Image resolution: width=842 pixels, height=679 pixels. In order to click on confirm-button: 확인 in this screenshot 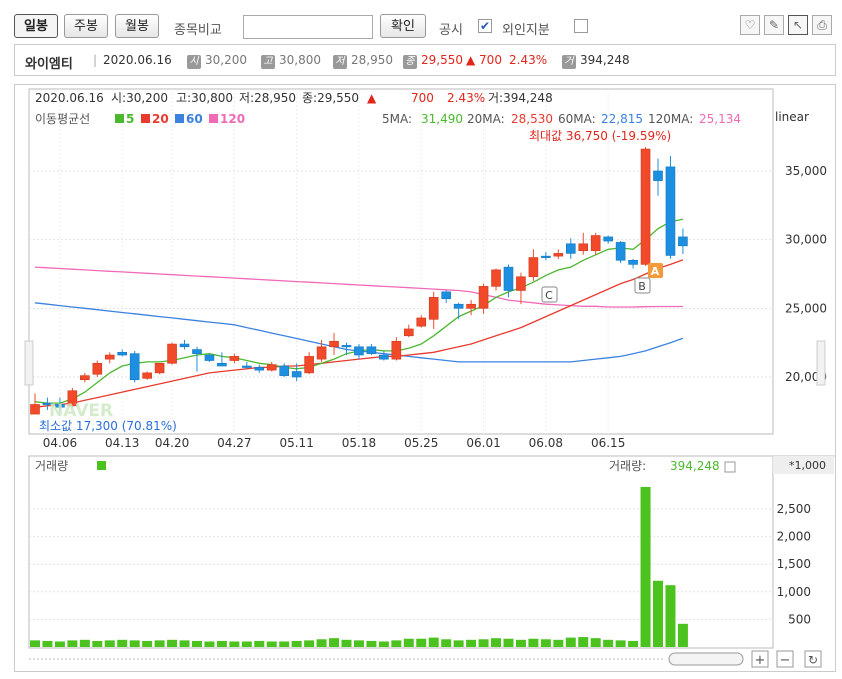, I will do `click(403, 26)`.